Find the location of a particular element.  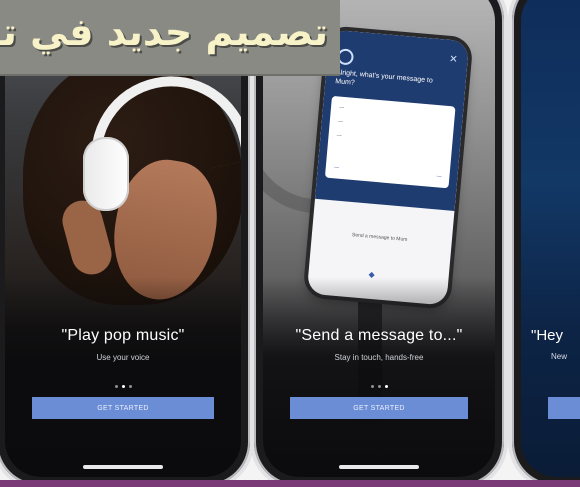

card-action-right: — is located at coordinates (439, 176).